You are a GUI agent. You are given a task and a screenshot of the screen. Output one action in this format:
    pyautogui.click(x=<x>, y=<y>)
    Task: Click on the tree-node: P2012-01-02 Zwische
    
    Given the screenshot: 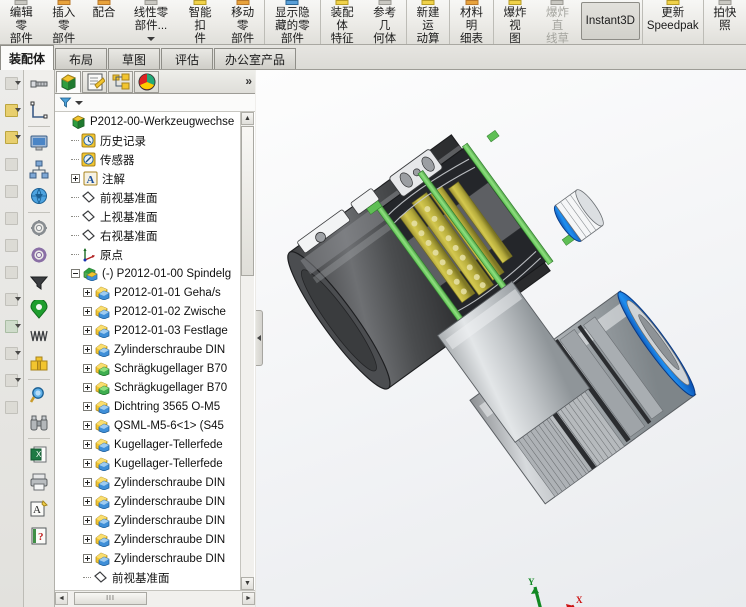 What is the action you would take?
    pyautogui.click(x=155, y=311)
    